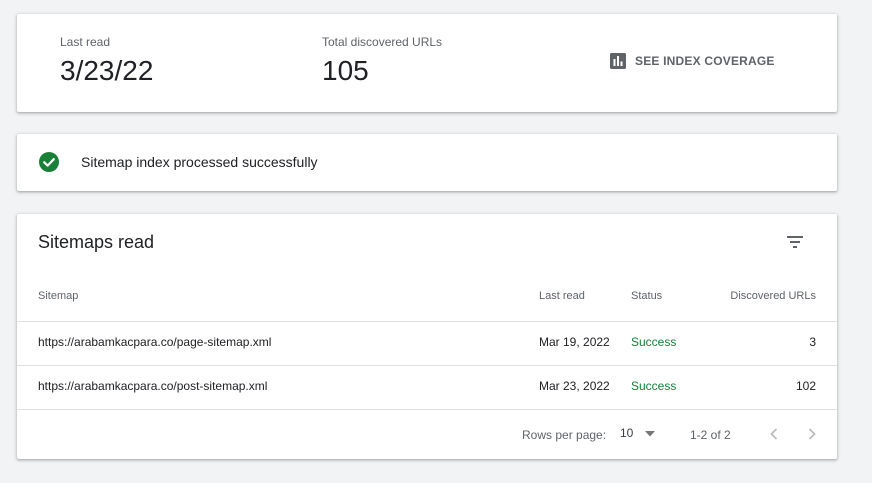  What do you see at coordinates (345, 70) in the screenshot?
I see `total-urls-value: 105` at bounding box center [345, 70].